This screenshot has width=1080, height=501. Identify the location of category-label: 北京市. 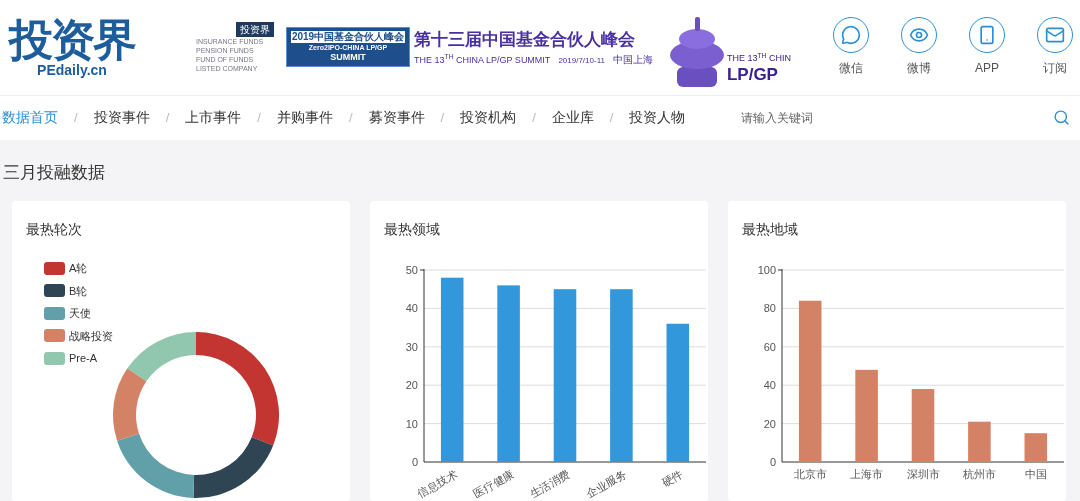
(810, 474).